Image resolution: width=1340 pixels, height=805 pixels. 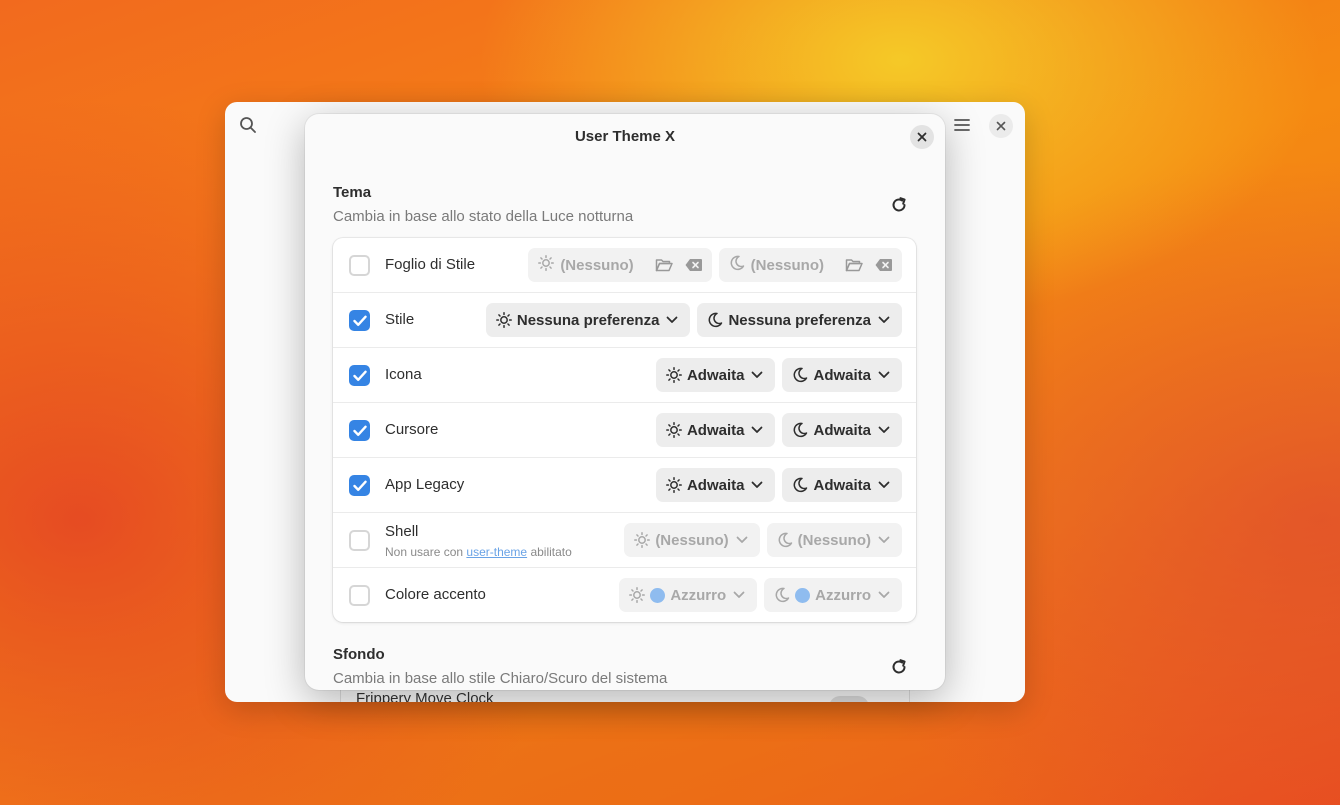 What do you see at coordinates (359, 430) in the screenshot?
I see `cursor-theme-checkbox` at bounding box center [359, 430].